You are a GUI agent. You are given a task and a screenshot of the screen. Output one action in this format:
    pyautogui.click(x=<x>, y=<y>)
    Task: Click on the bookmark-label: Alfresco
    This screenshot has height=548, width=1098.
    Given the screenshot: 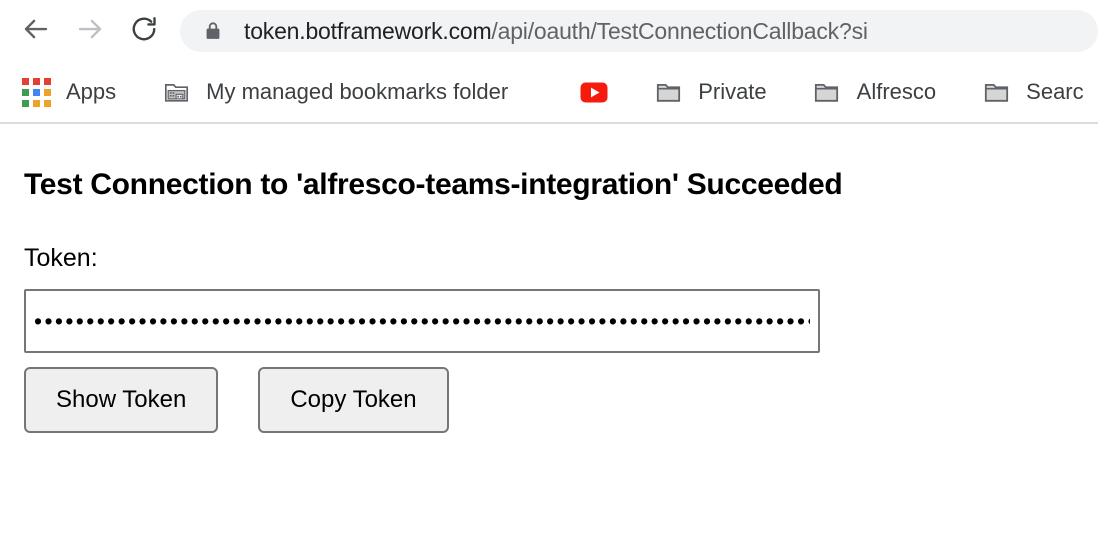 What is the action you would take?
    pyautogui.click(x=896, y=91)
    